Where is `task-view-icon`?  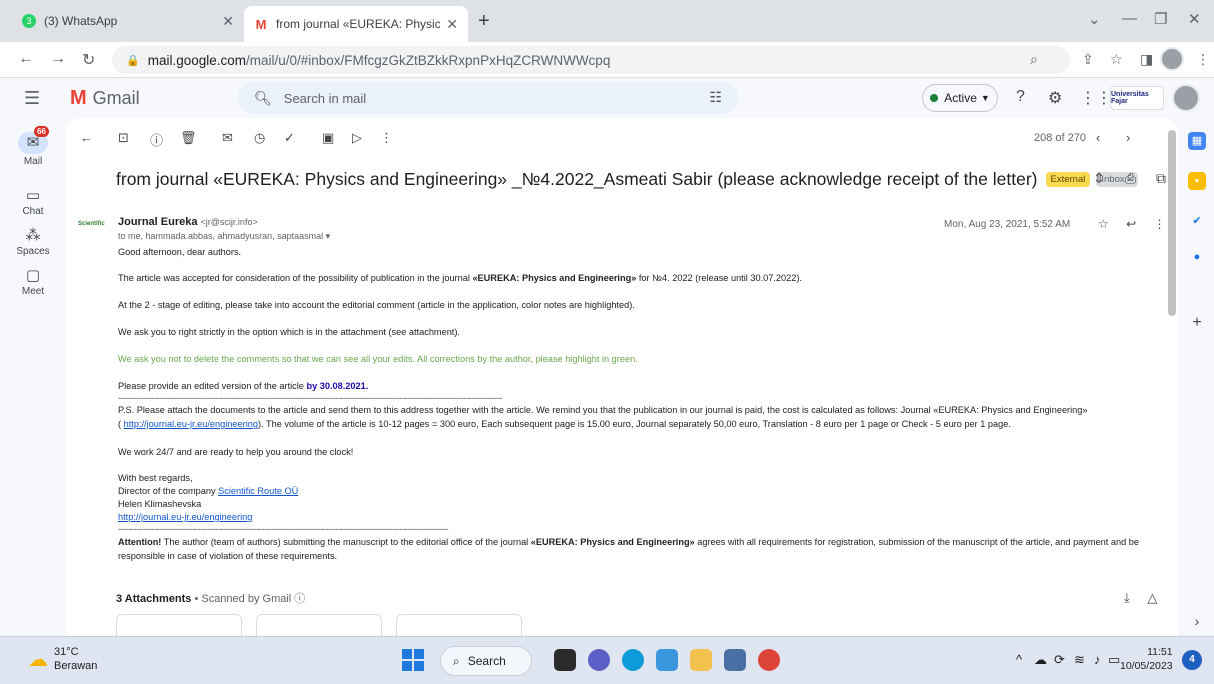
task-view-icon is located at coordinates (565, 660).